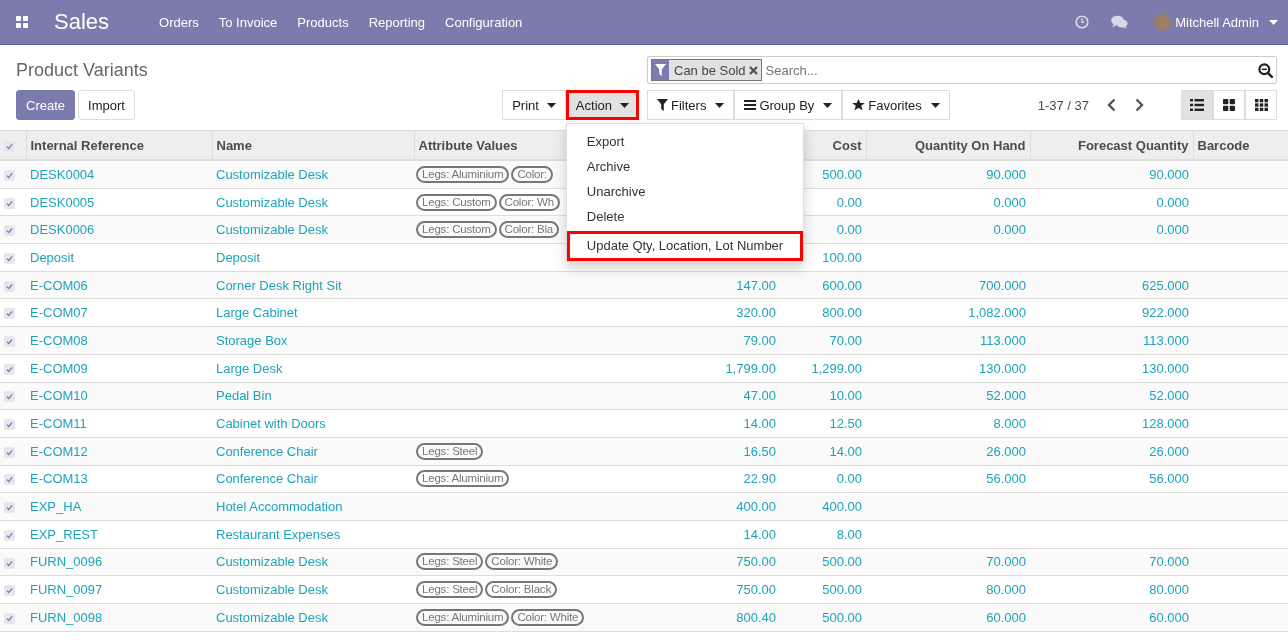 The width and height of the screenshot is (1288, 640). I want to click on table-cell: E-COM09, so click(59, 368).